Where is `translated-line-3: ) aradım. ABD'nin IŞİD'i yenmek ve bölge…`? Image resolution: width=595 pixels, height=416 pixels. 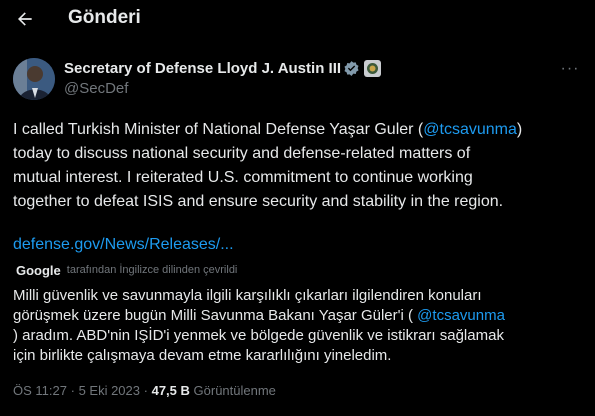 translated-line-3: ) aradım. ABD'nin IŞİD'i yenmek ve bölge… is located at coordinates (258, 335).